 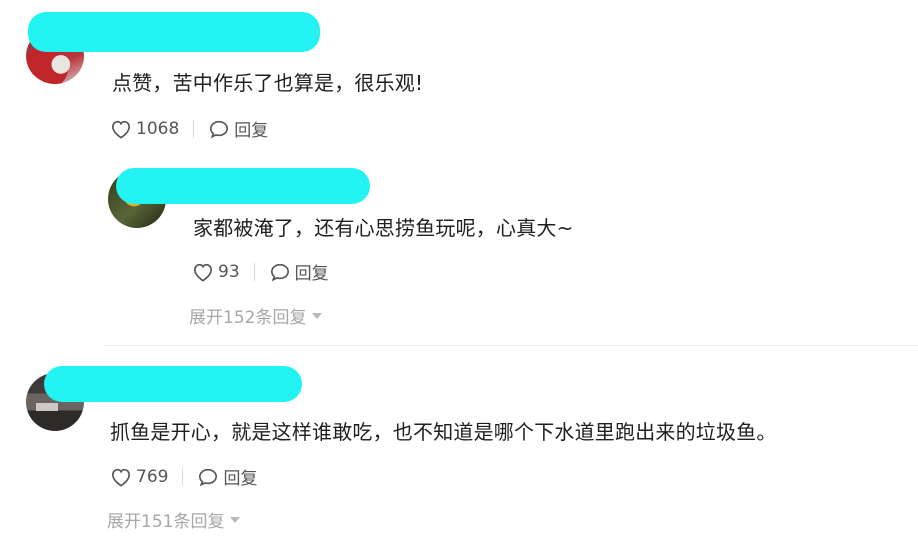 What do you see at coordinates (443, 432) in the screenshot?
I see `comment-text: 抓鱼是开心，就是这样谁敢吃，也不知道是哪个下水道里跑出来的垃圾鱼。` at bounding box center [443, 432].